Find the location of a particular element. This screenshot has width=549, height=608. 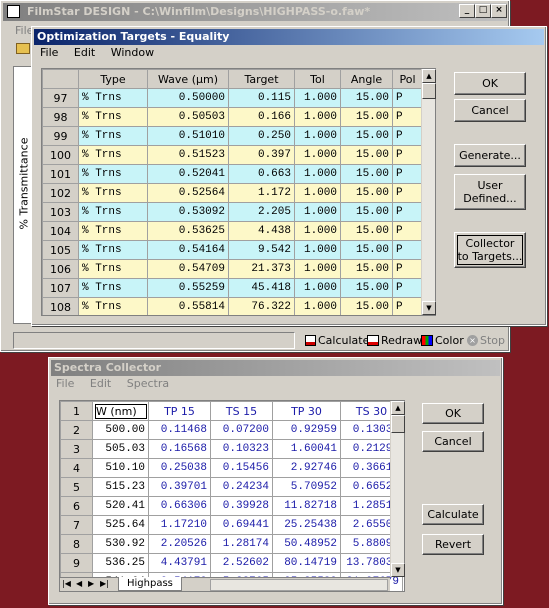

opt-cell-target: 1.172 is located at coordinates (261, 193).